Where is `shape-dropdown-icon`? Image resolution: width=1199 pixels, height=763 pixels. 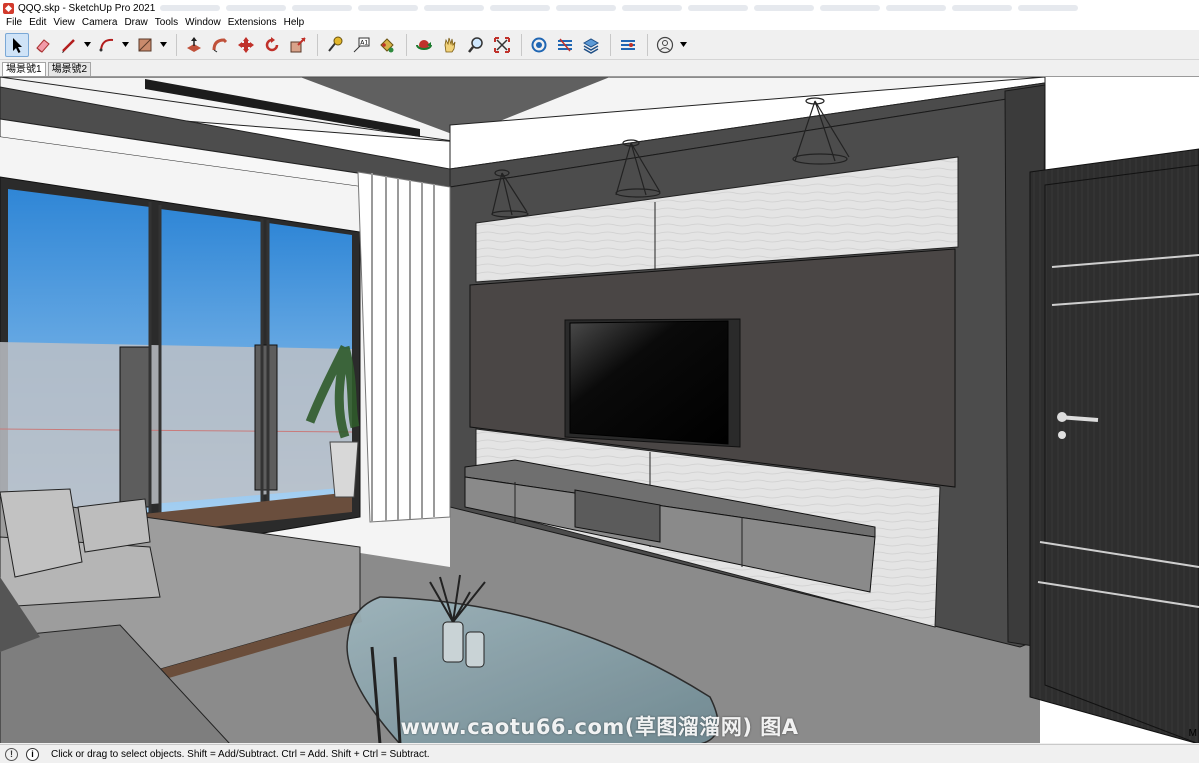 shape-dropdown-icon is located at coordinates (163, 45).